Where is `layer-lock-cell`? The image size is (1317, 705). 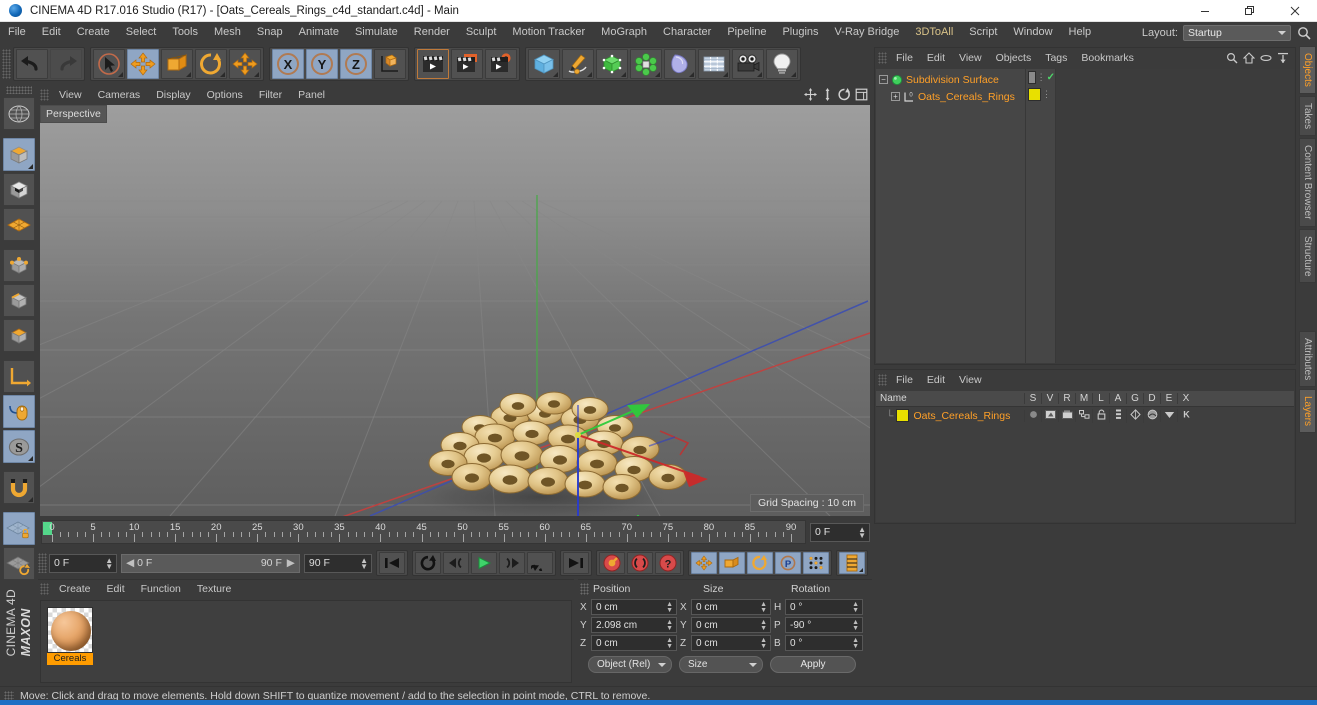 layer-lock-cell is located at coordinates (1100, 415).